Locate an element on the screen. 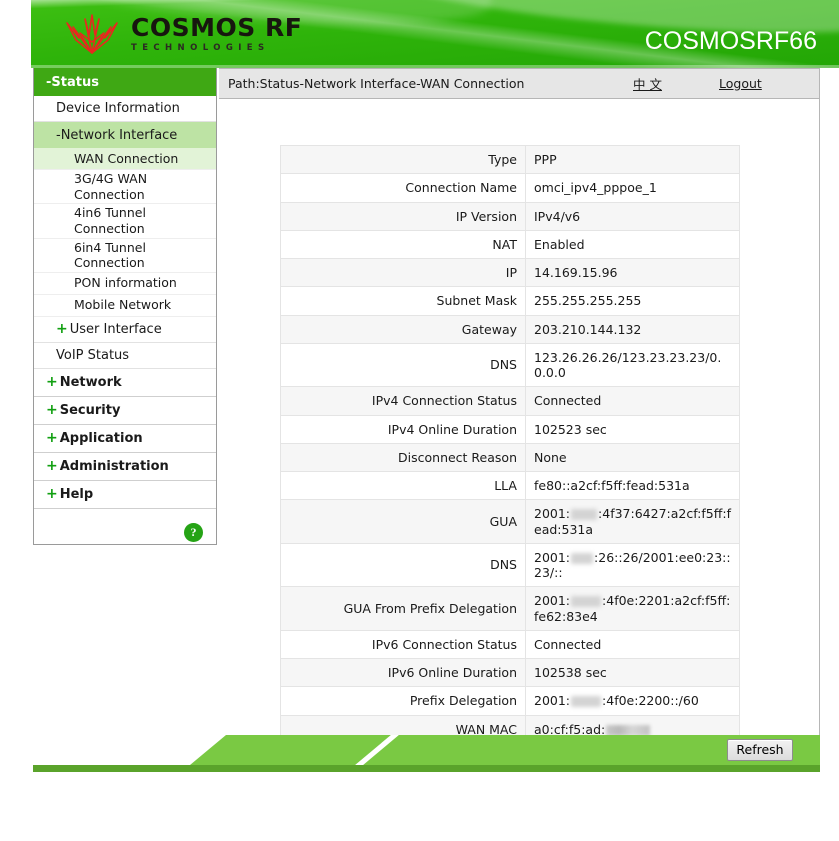 Image resolution: width=839 pixels, height=841 pixels. table-cell-key: IPv6 Connection Status is located at coordinates (403, 644).